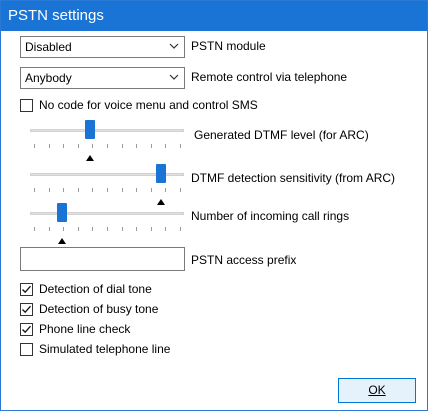 This screenshot has width=428, height=411. I want to click on simulated-line-label: Simulated telephone line, so click(105, 349).